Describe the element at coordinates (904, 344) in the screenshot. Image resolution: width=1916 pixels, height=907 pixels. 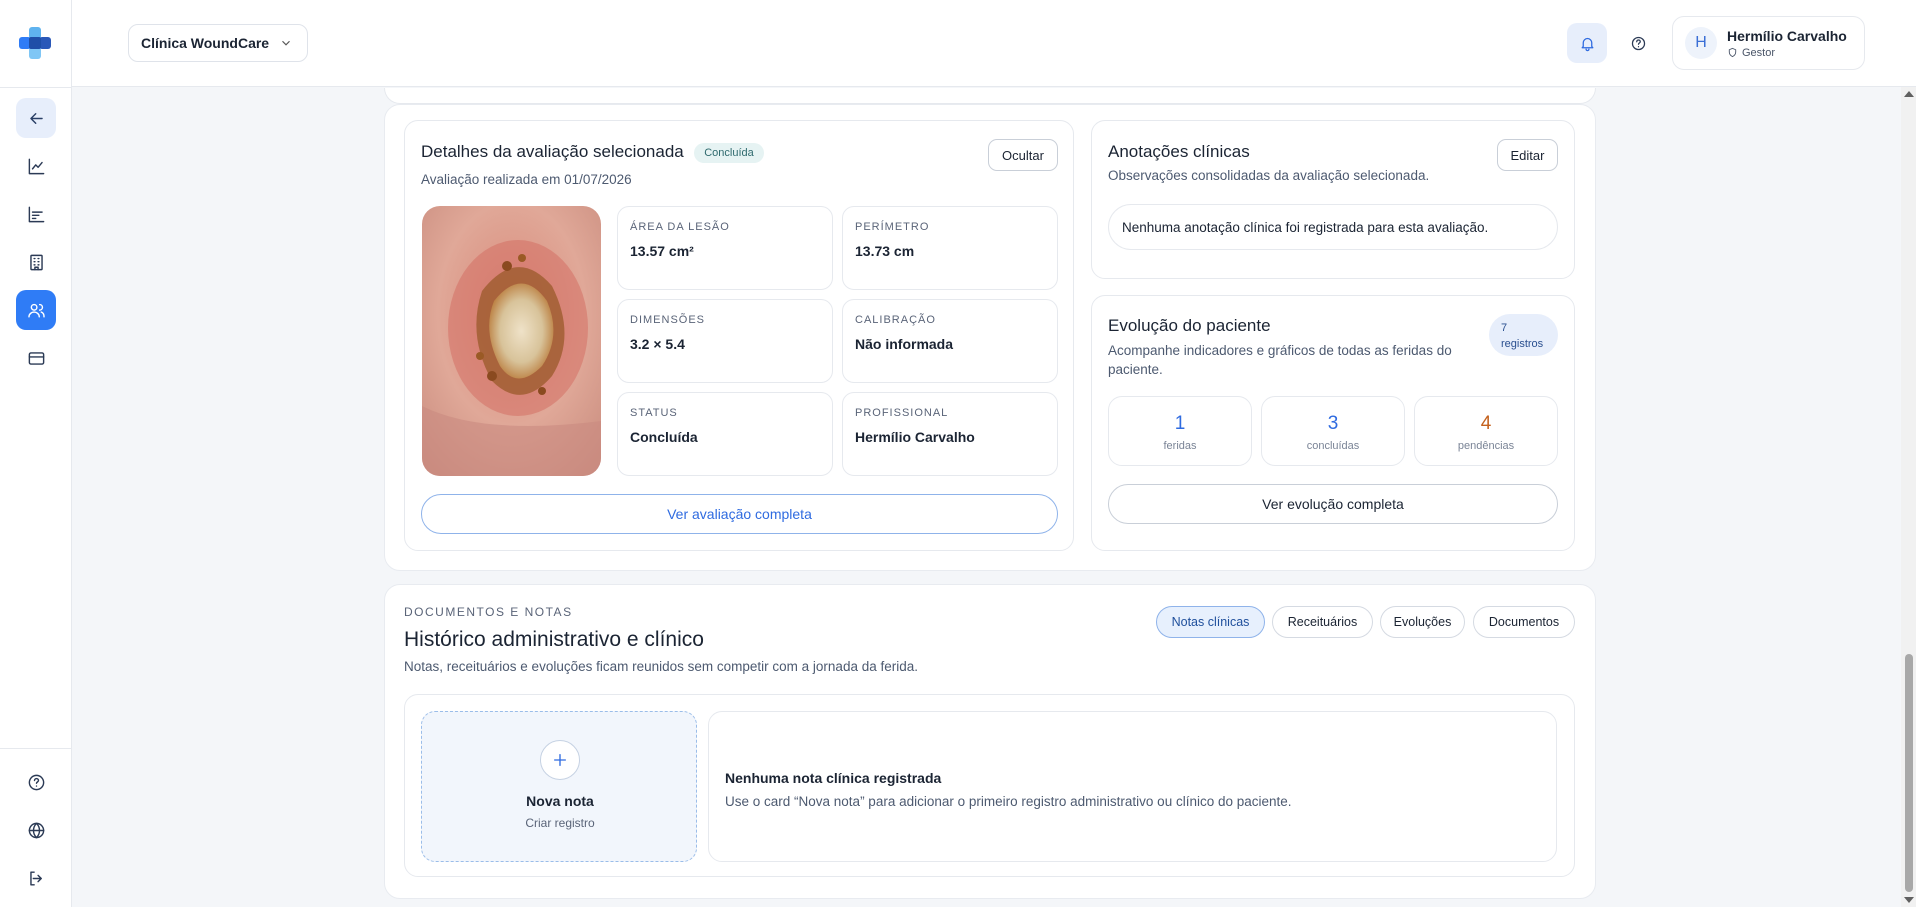
I see `metric-value: Não informada` at that location.